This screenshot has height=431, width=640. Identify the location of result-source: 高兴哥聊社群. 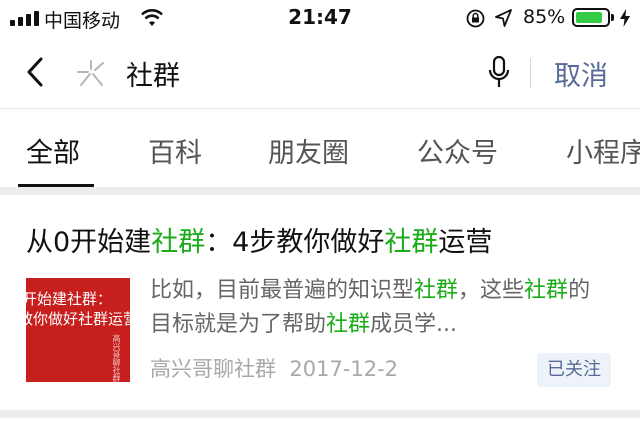
(213, 369).